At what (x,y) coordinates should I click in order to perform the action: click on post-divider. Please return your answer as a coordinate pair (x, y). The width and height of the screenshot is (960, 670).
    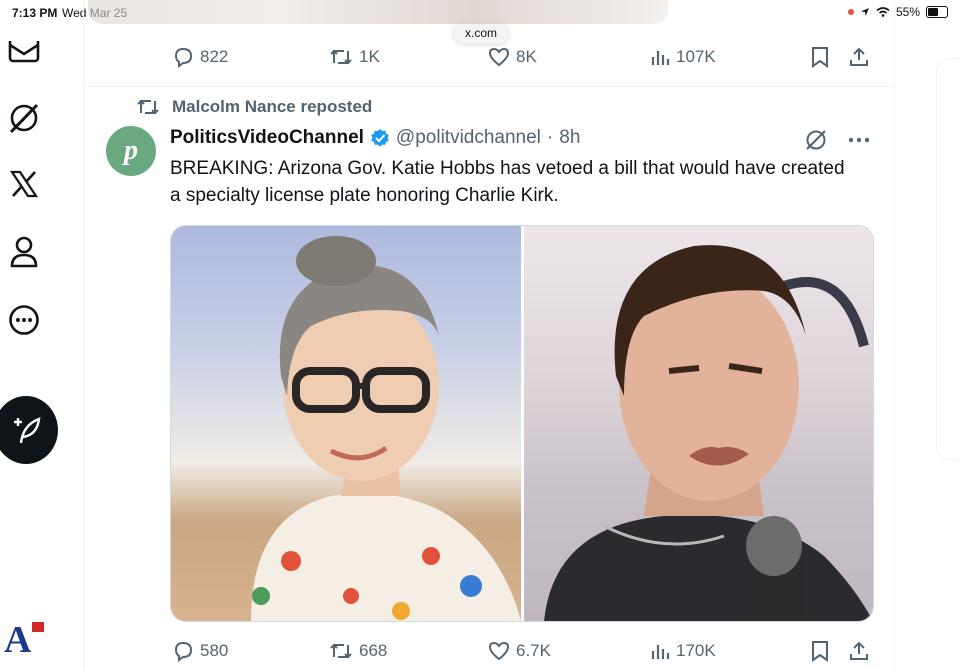
    Looking at the image, I should click on (488, 86).